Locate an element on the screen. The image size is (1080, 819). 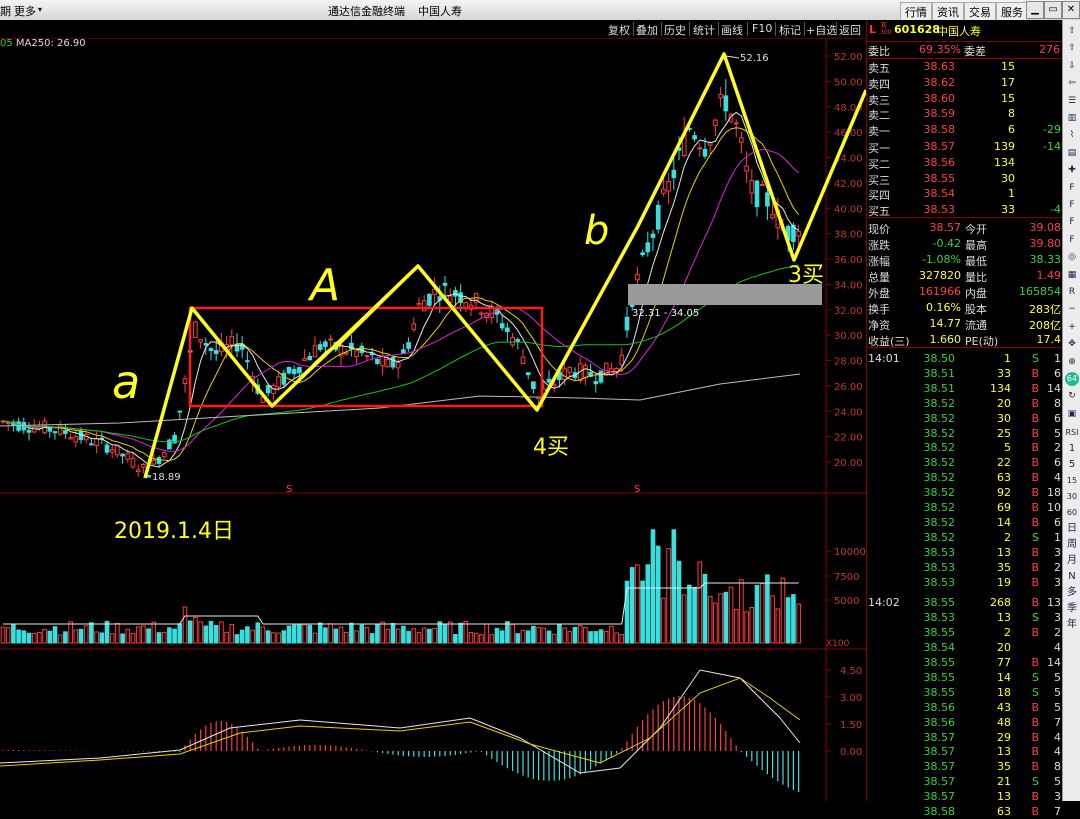
period-button: 1 is located at coordinates (1072, 449).